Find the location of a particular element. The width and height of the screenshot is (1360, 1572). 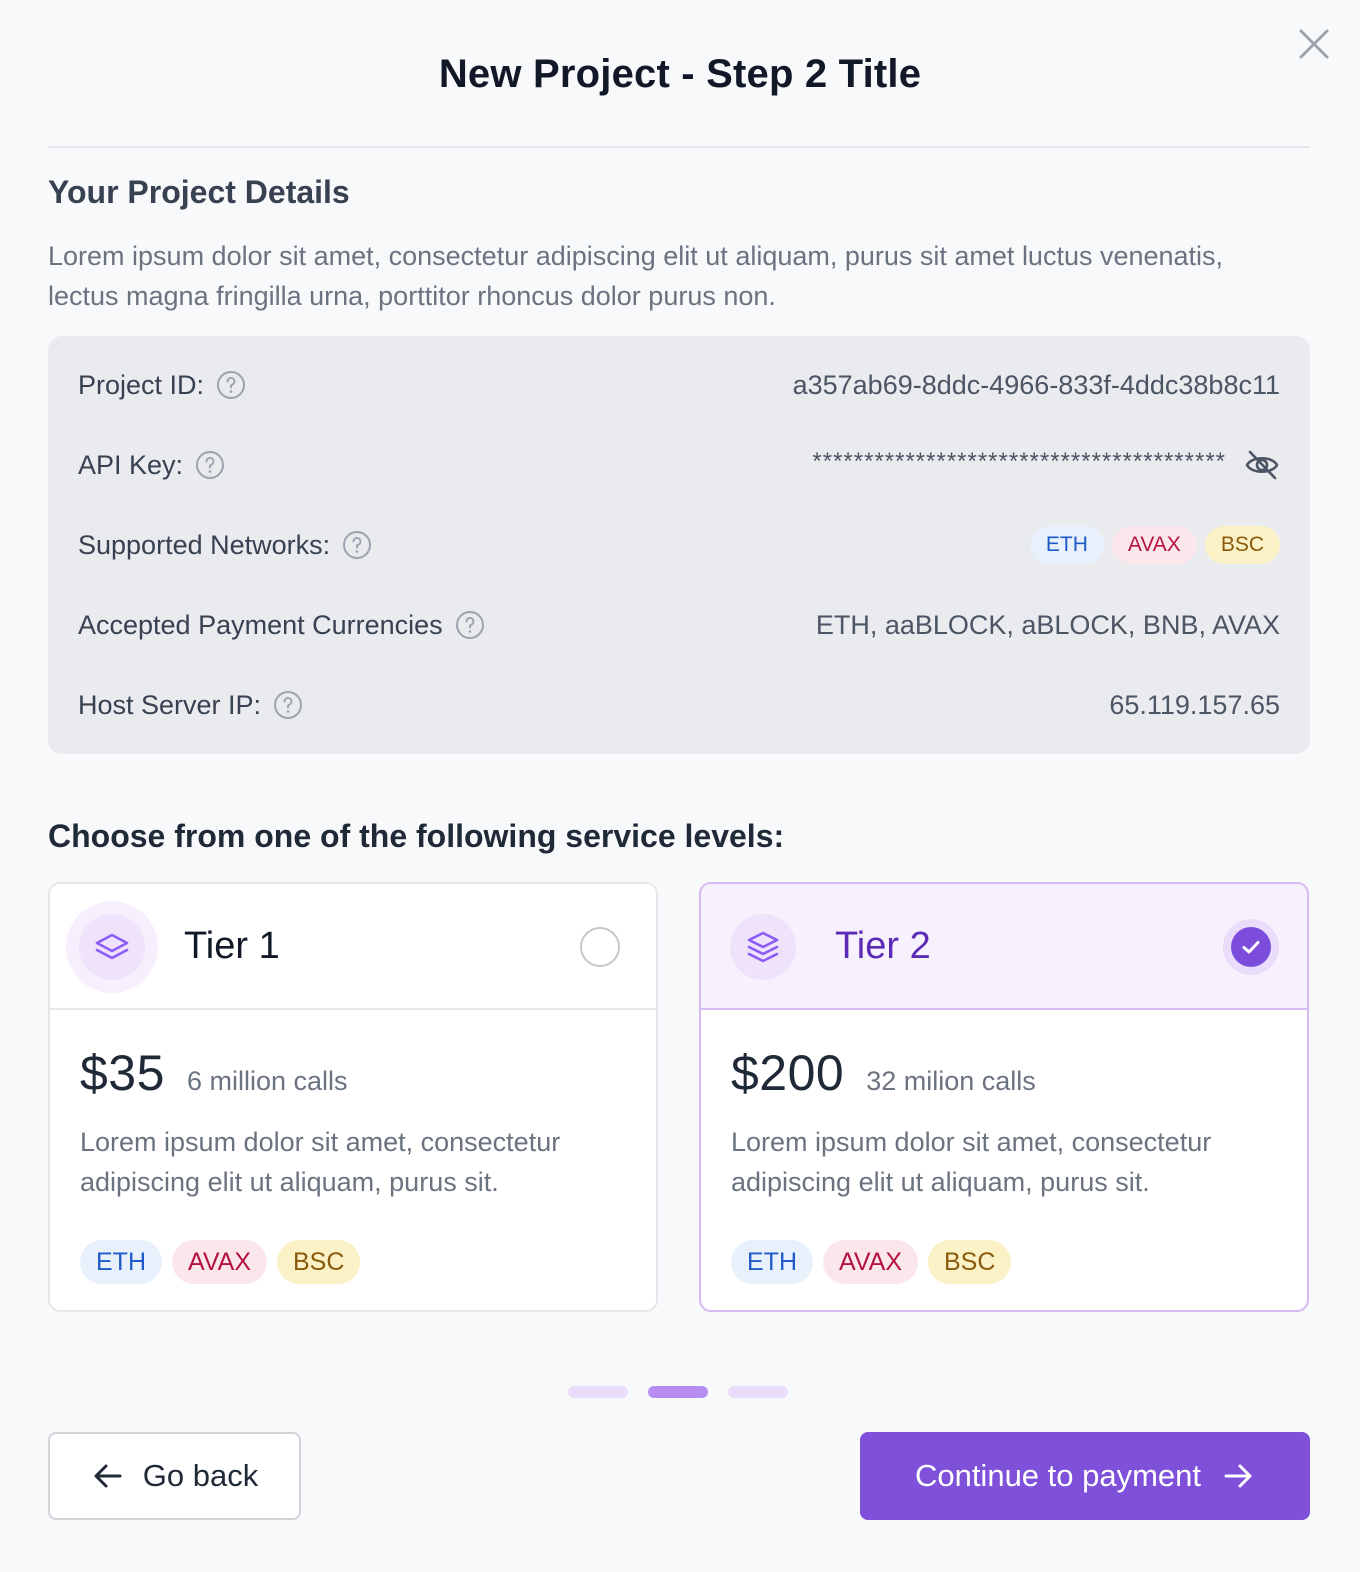

go-back-label: Go back is located at coordinates (200, 1475).